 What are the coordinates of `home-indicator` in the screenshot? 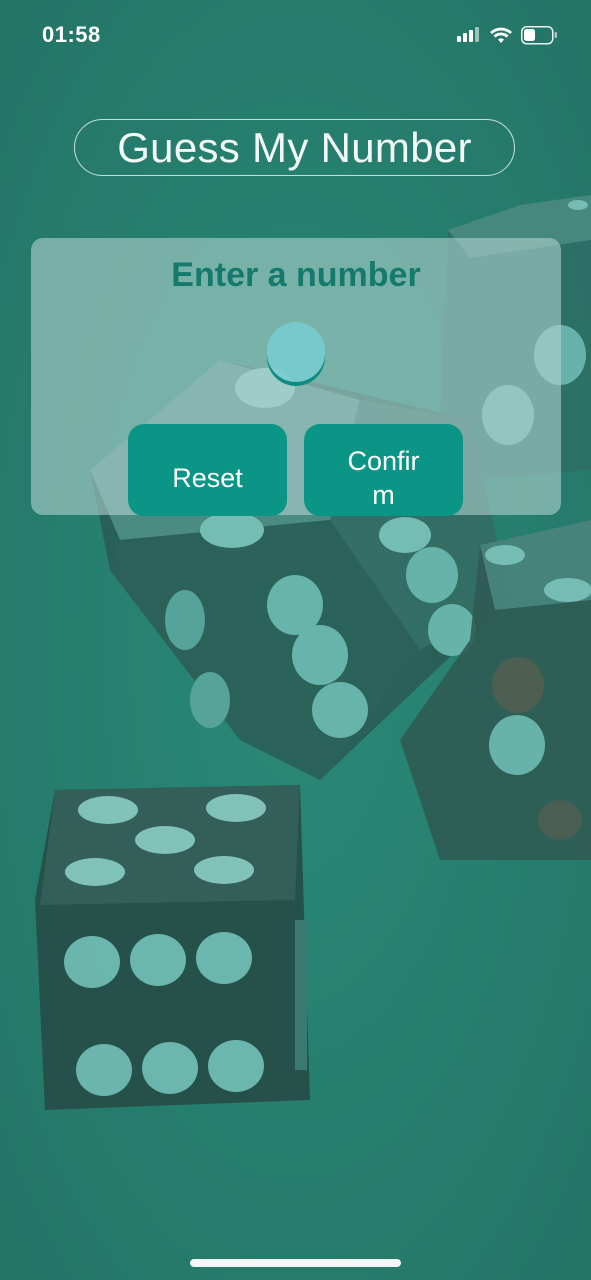 It's located at (295, 1263).